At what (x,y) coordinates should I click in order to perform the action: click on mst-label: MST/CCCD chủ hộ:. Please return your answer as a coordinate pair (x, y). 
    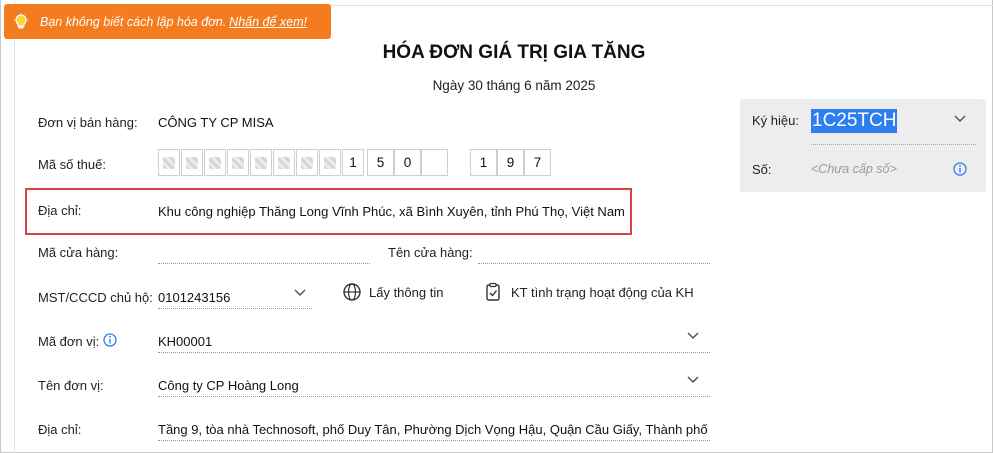
    Looking at the image, I should click on (95, 297).